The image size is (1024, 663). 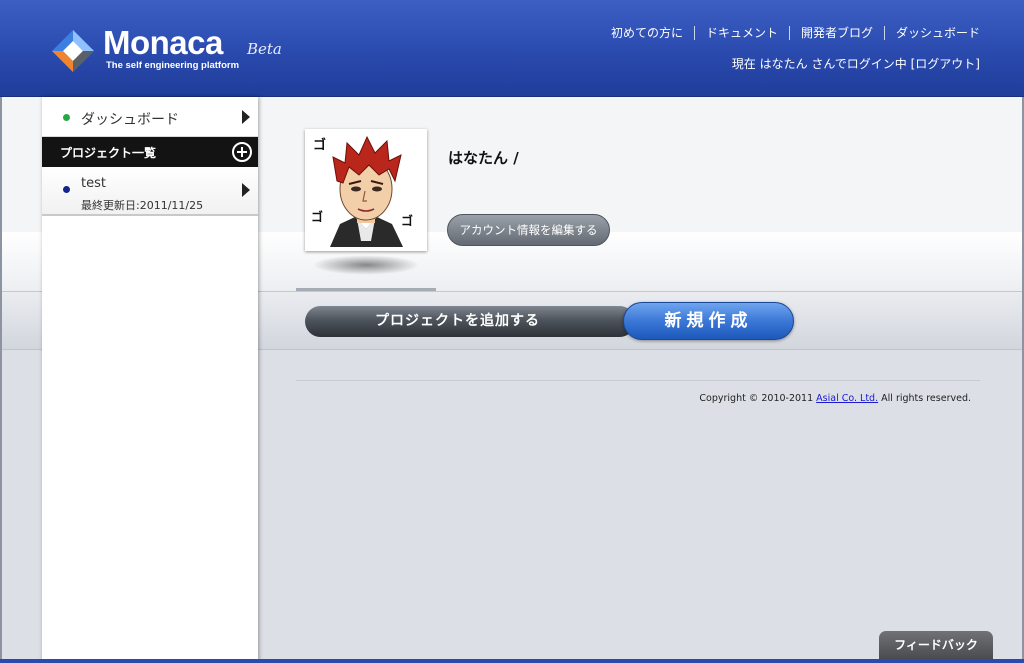 I want to click on sidebar-project-item: test 最終更新日:2011/11/25, so click(x=150, y=191).